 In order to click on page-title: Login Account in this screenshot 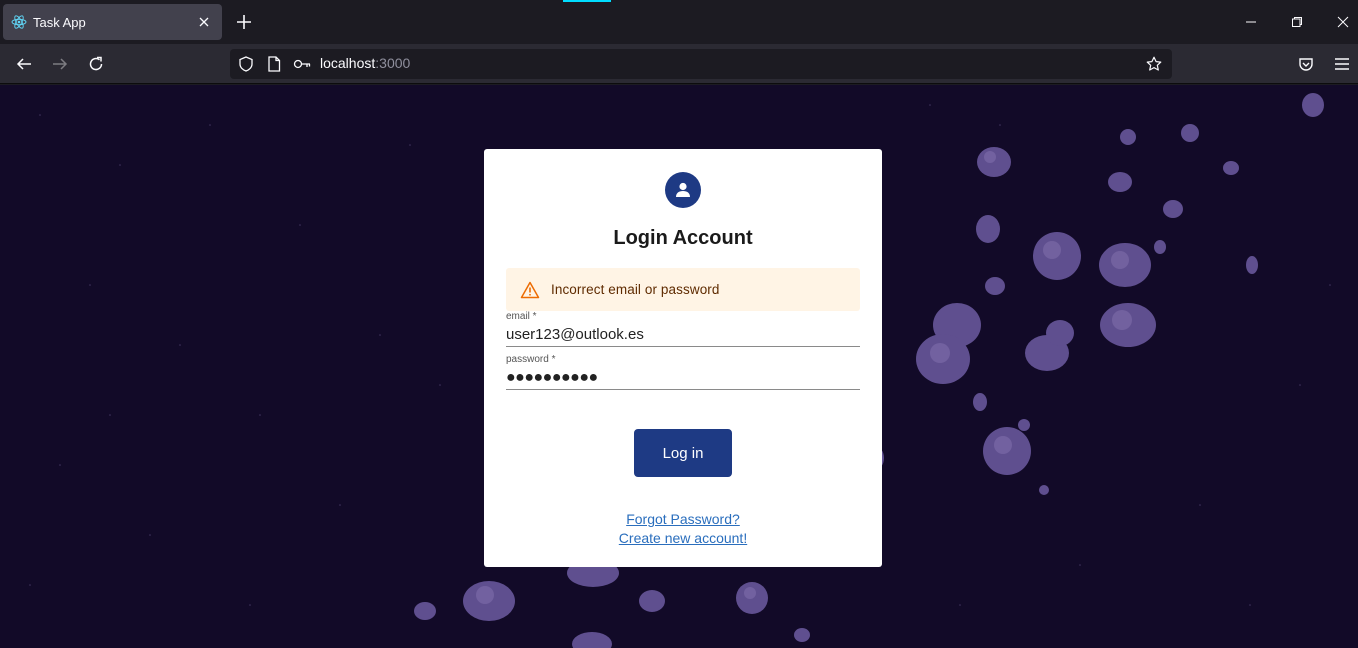, I will do `click(683, 238)`.